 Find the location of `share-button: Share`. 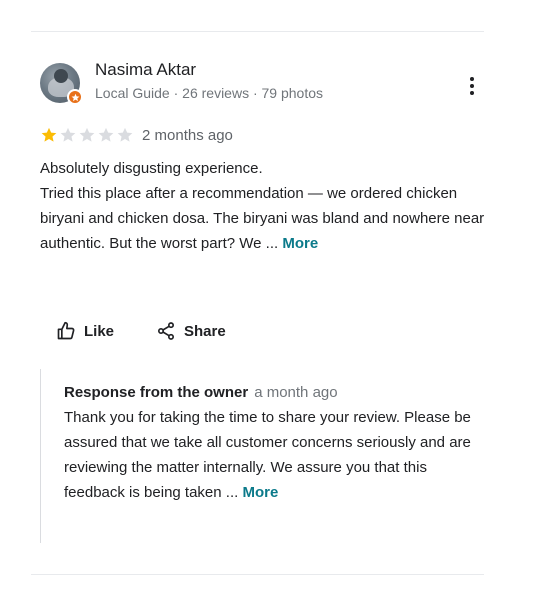

share-button: Share is located at coordinates (191, 331).